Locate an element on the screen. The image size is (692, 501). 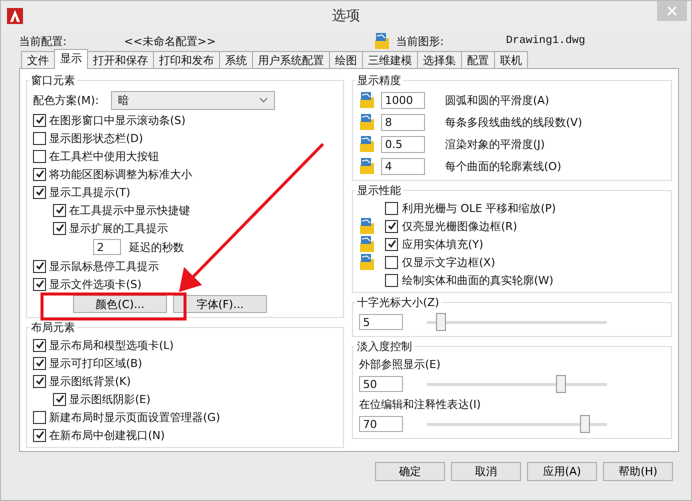
number-field: 5 is located at coordinates (381, 322).